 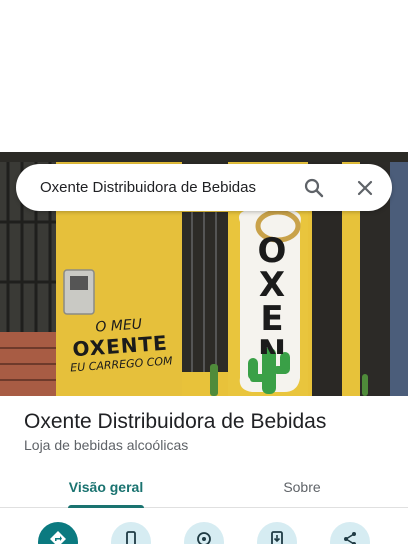 What do you see at coordinates (175, 421) in the screenshot?
I see `place-title: Oxente Distribuidora de Bebidas` at bounding box center [175, 421].